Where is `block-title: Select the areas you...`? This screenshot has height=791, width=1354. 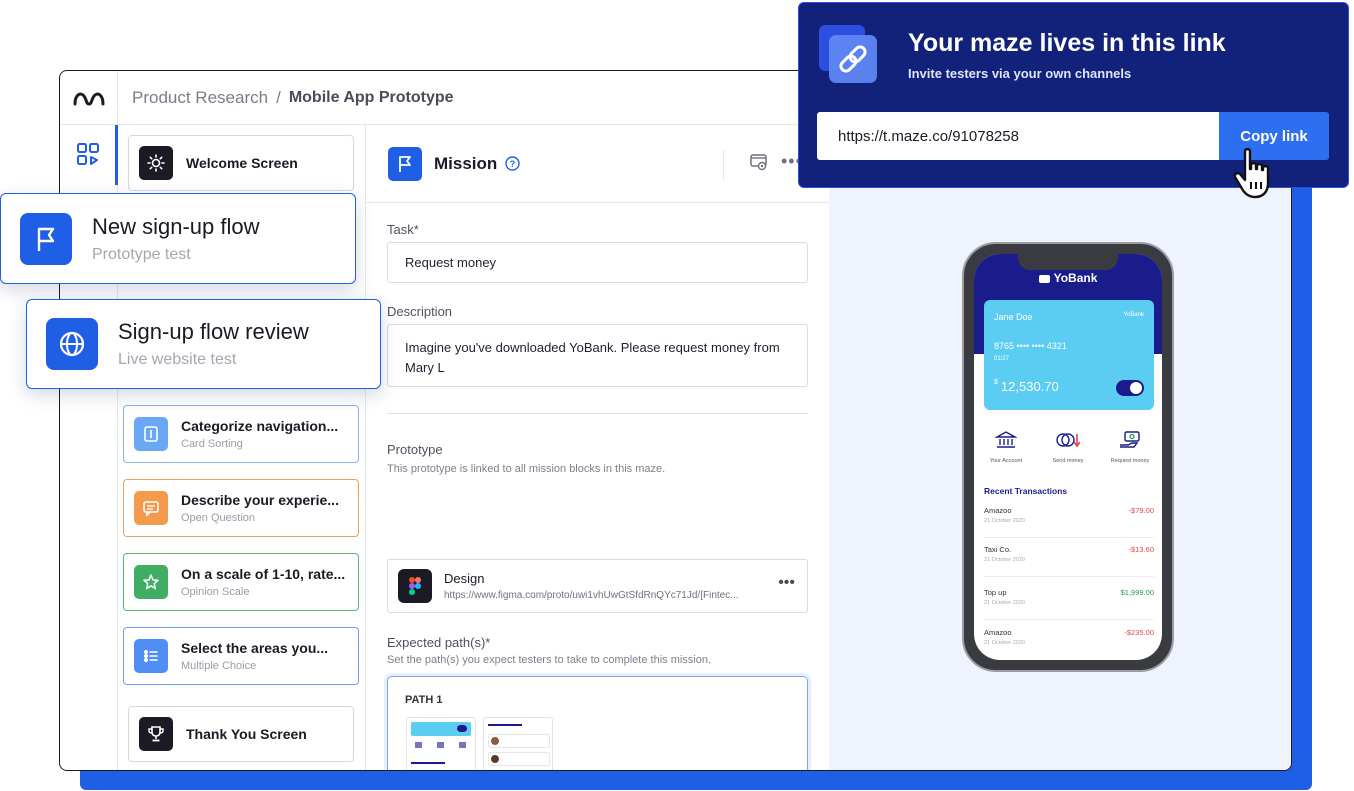 block-title: Select the areas you... is located at coordinates (255, 648).